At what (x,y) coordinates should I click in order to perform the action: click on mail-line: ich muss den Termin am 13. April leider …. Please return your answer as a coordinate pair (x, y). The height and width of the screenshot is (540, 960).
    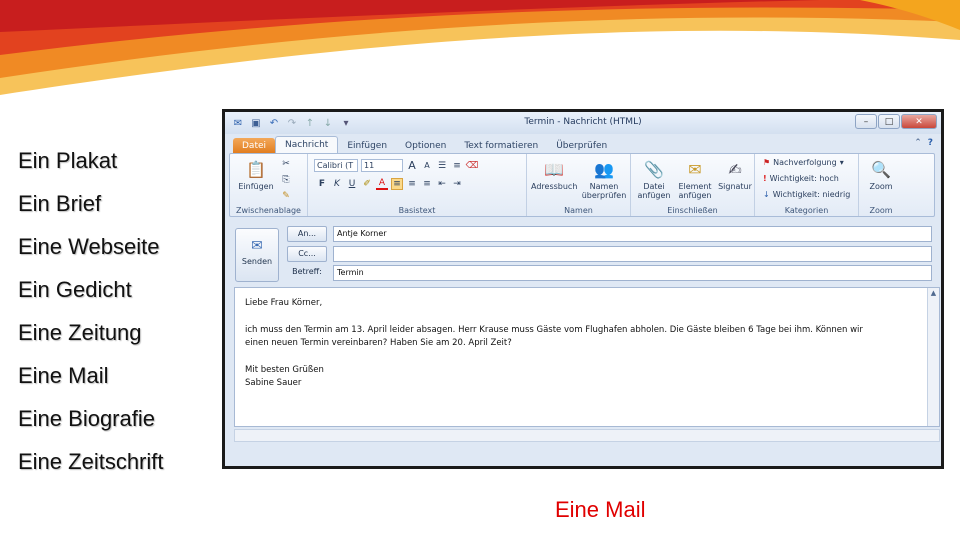
    Looking at the image, I should click on (554, 330).